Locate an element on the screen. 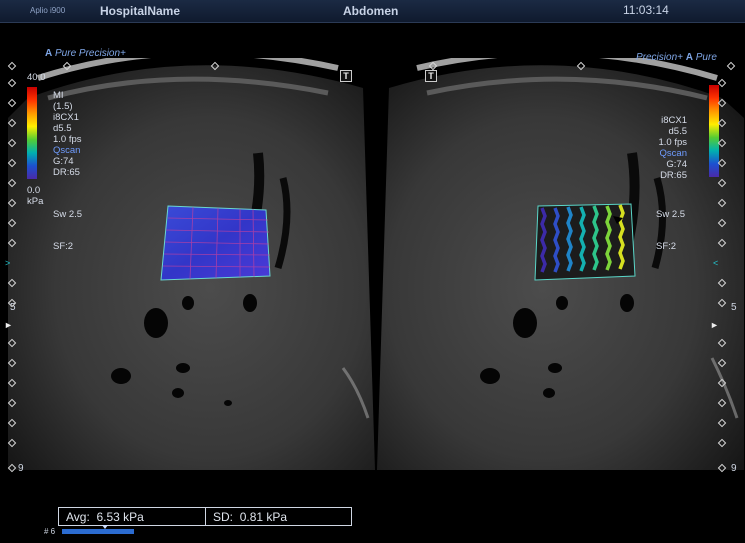 This screenshot has width=745, height=543. sweep-label-right: Sw 2.5 is located at coordinates (671, 214).